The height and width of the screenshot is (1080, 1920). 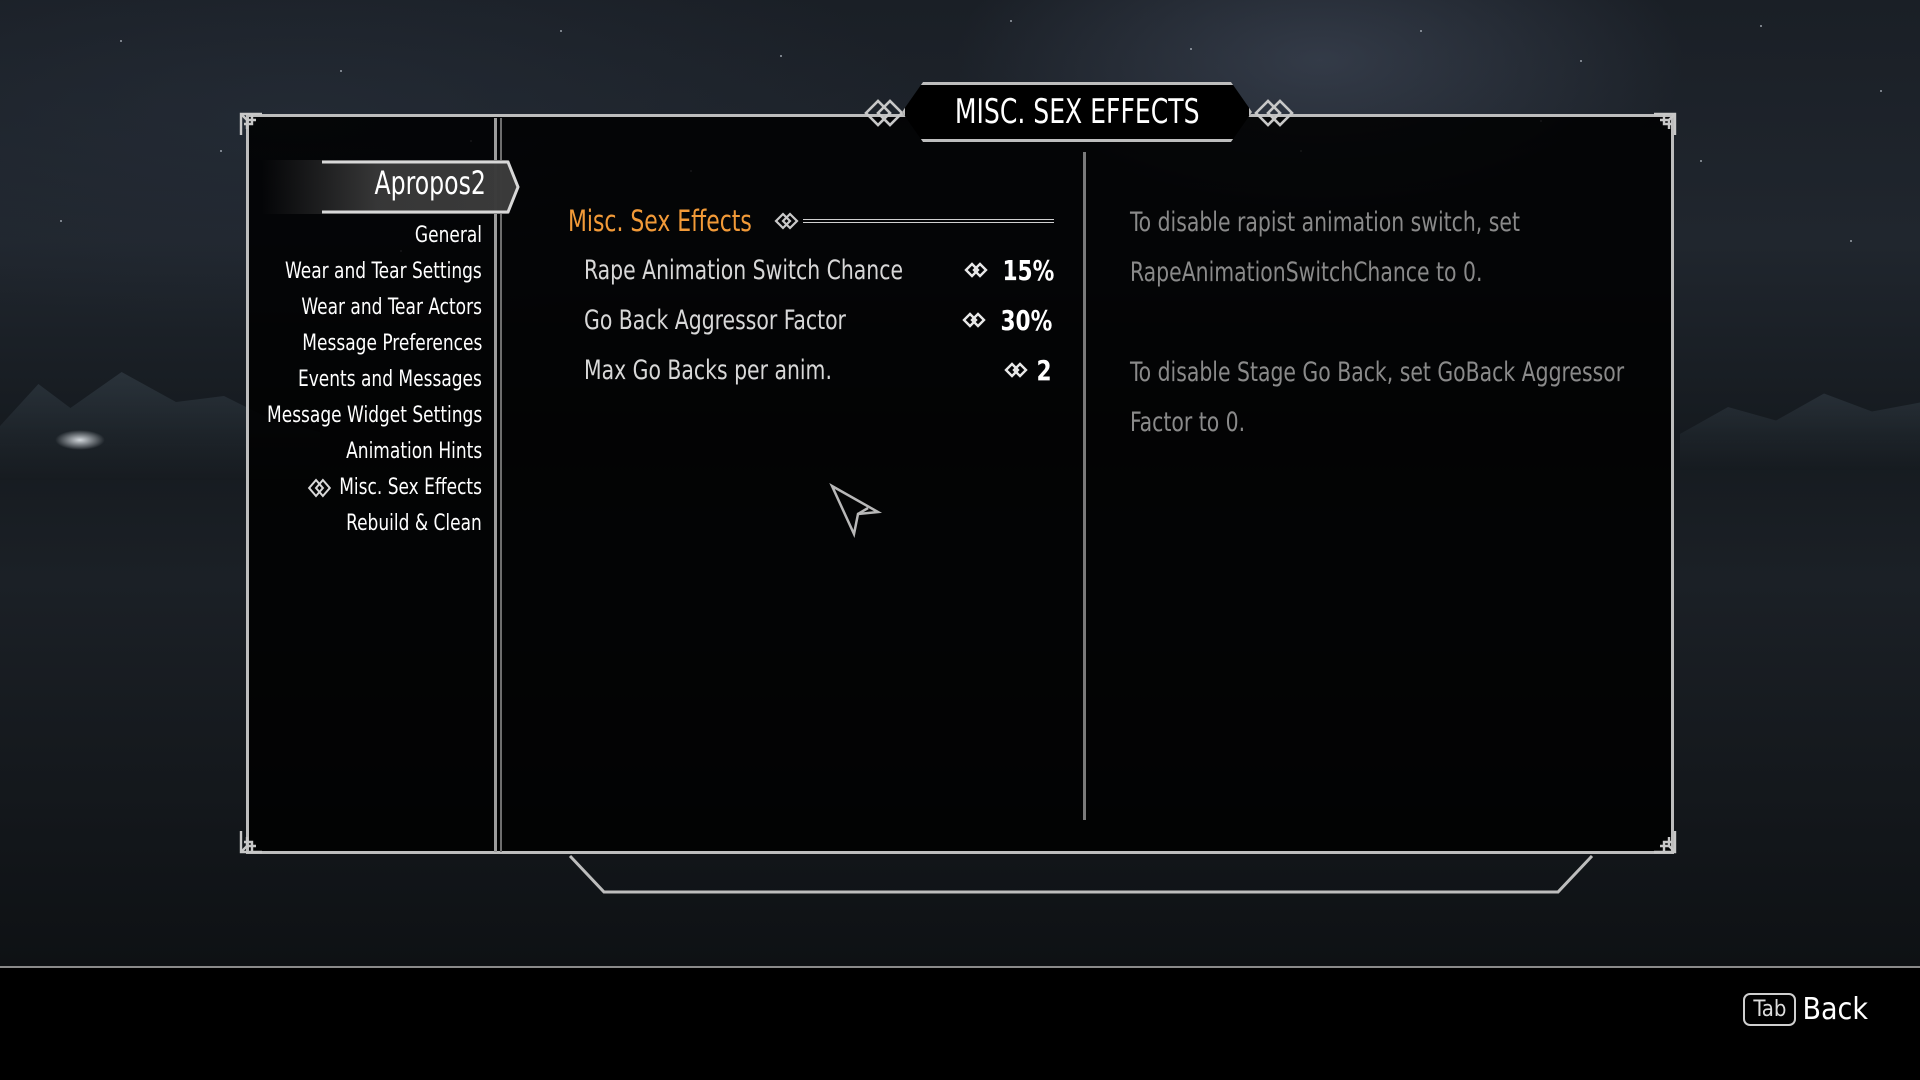 I want to click on option-value-group: 2, so click(x=1028, y=370).